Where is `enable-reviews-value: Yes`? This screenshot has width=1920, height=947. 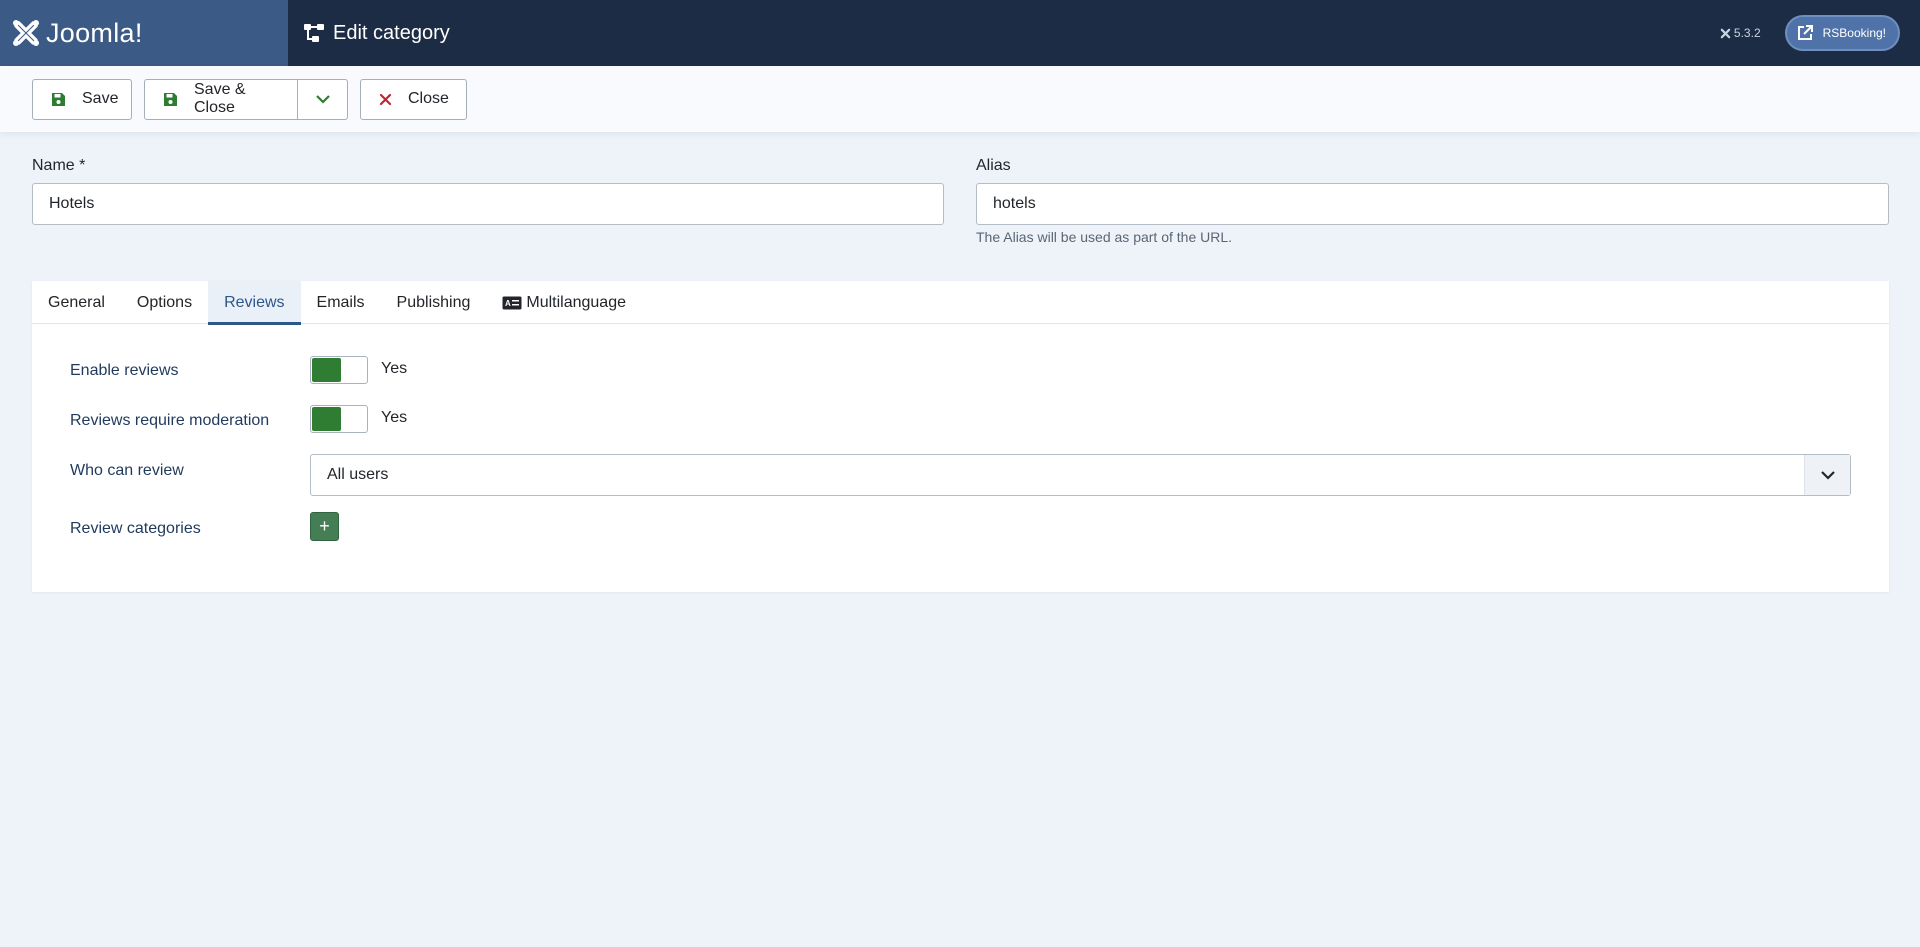 enable-reviews-value: Yes is located at coordinates (394, 368).